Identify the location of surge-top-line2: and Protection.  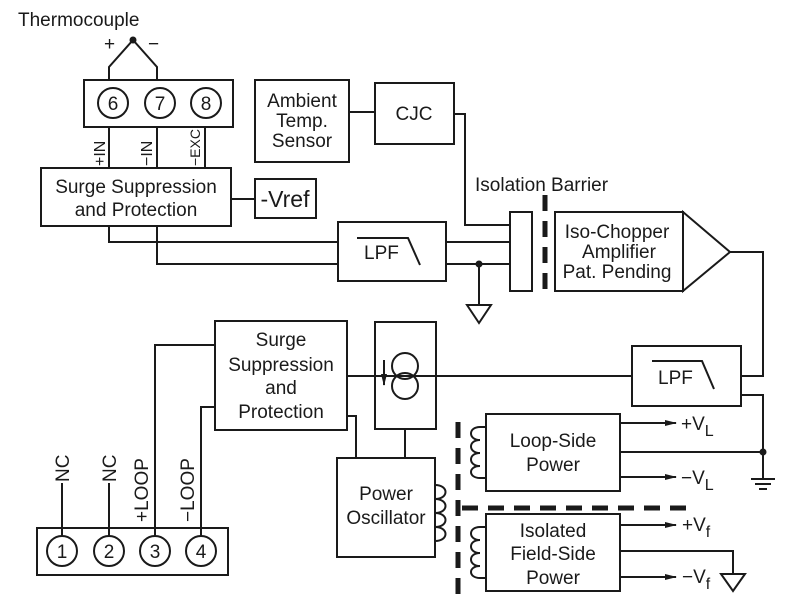
(136, 210).